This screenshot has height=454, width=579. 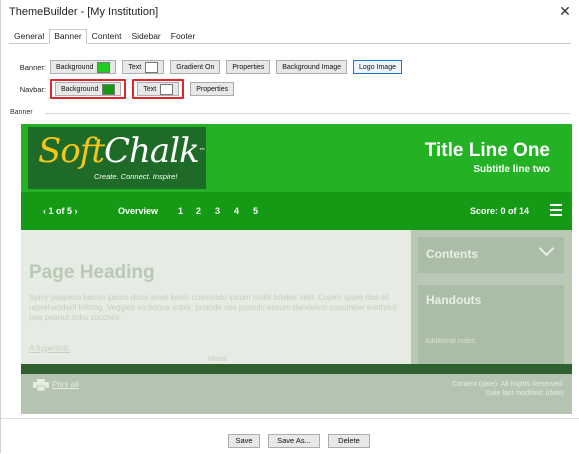 I want to click on navbar-background-swatch, so click(x=109, y=89).